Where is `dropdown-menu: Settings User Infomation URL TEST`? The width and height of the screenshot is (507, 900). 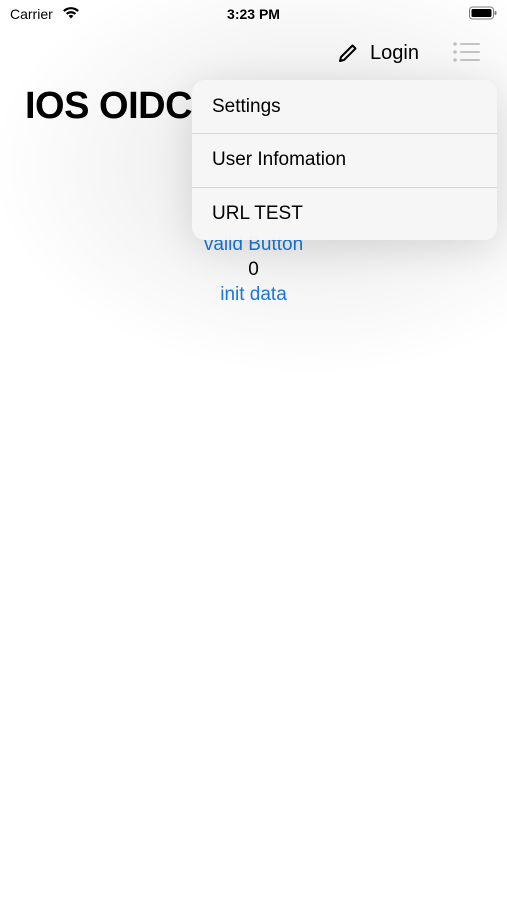
dropdown-menu: Settings User Infomation URL TEST is located at coordinates (344, 160).